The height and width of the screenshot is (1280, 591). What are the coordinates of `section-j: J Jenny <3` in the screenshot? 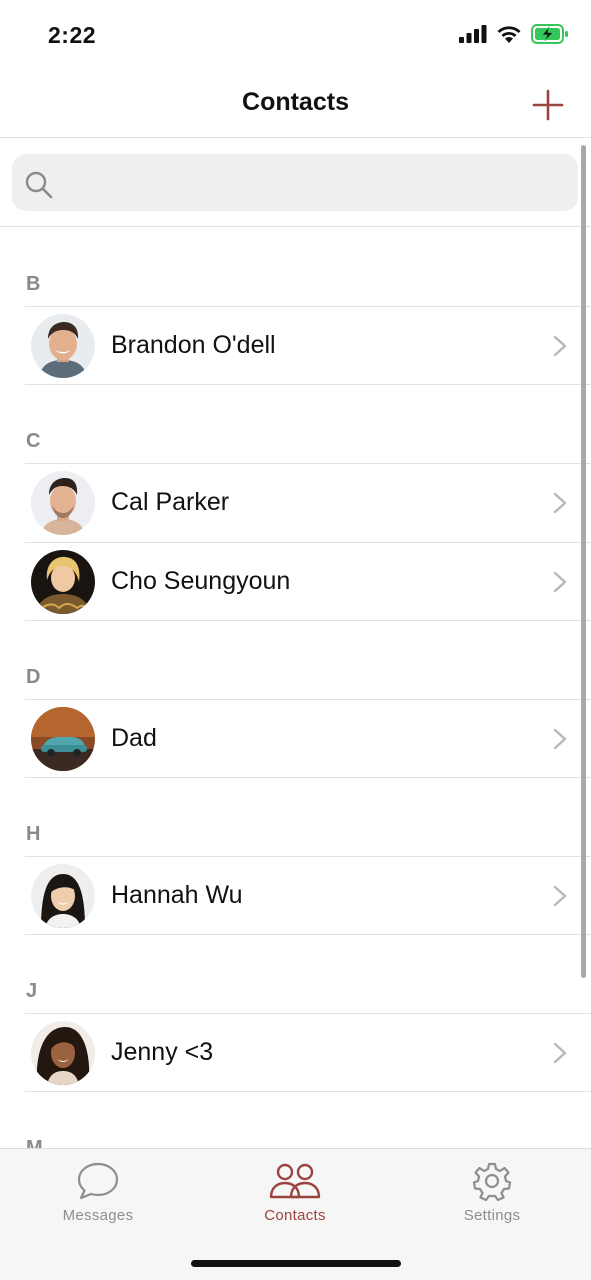 It's located at (295, 1013).